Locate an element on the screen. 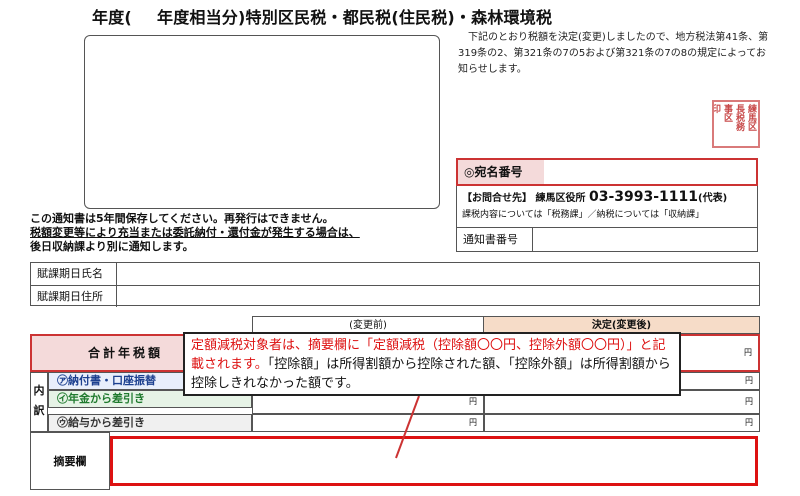 This screenshot has height=496, width=800. callout-pointer is located at coordinates (407, 427).